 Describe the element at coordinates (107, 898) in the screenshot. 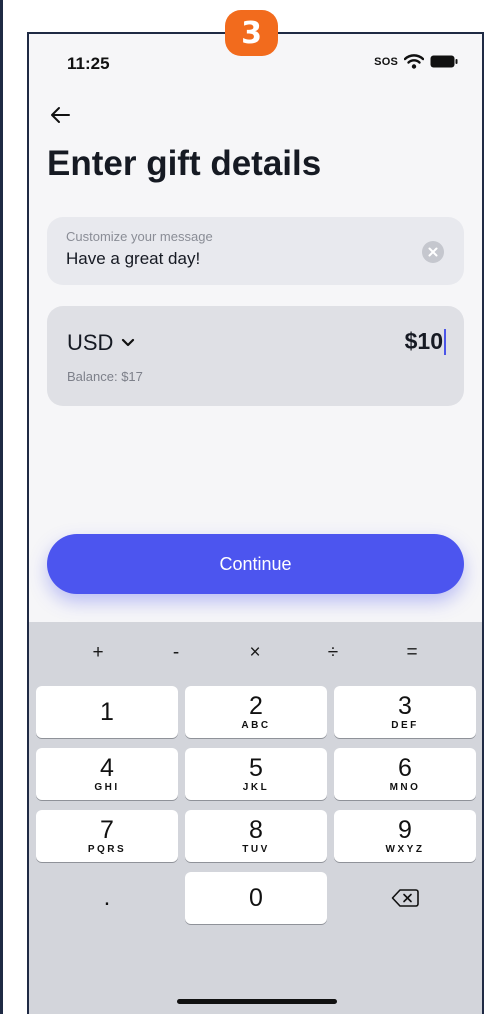

I see `decimal-key: .` at that location.